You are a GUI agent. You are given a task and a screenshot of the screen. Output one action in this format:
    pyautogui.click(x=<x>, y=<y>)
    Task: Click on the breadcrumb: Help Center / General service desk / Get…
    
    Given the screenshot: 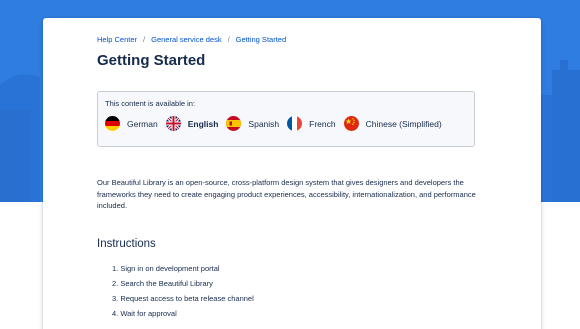 What is the action you would take?
    pyautogui.click(x=191, y=39)
    